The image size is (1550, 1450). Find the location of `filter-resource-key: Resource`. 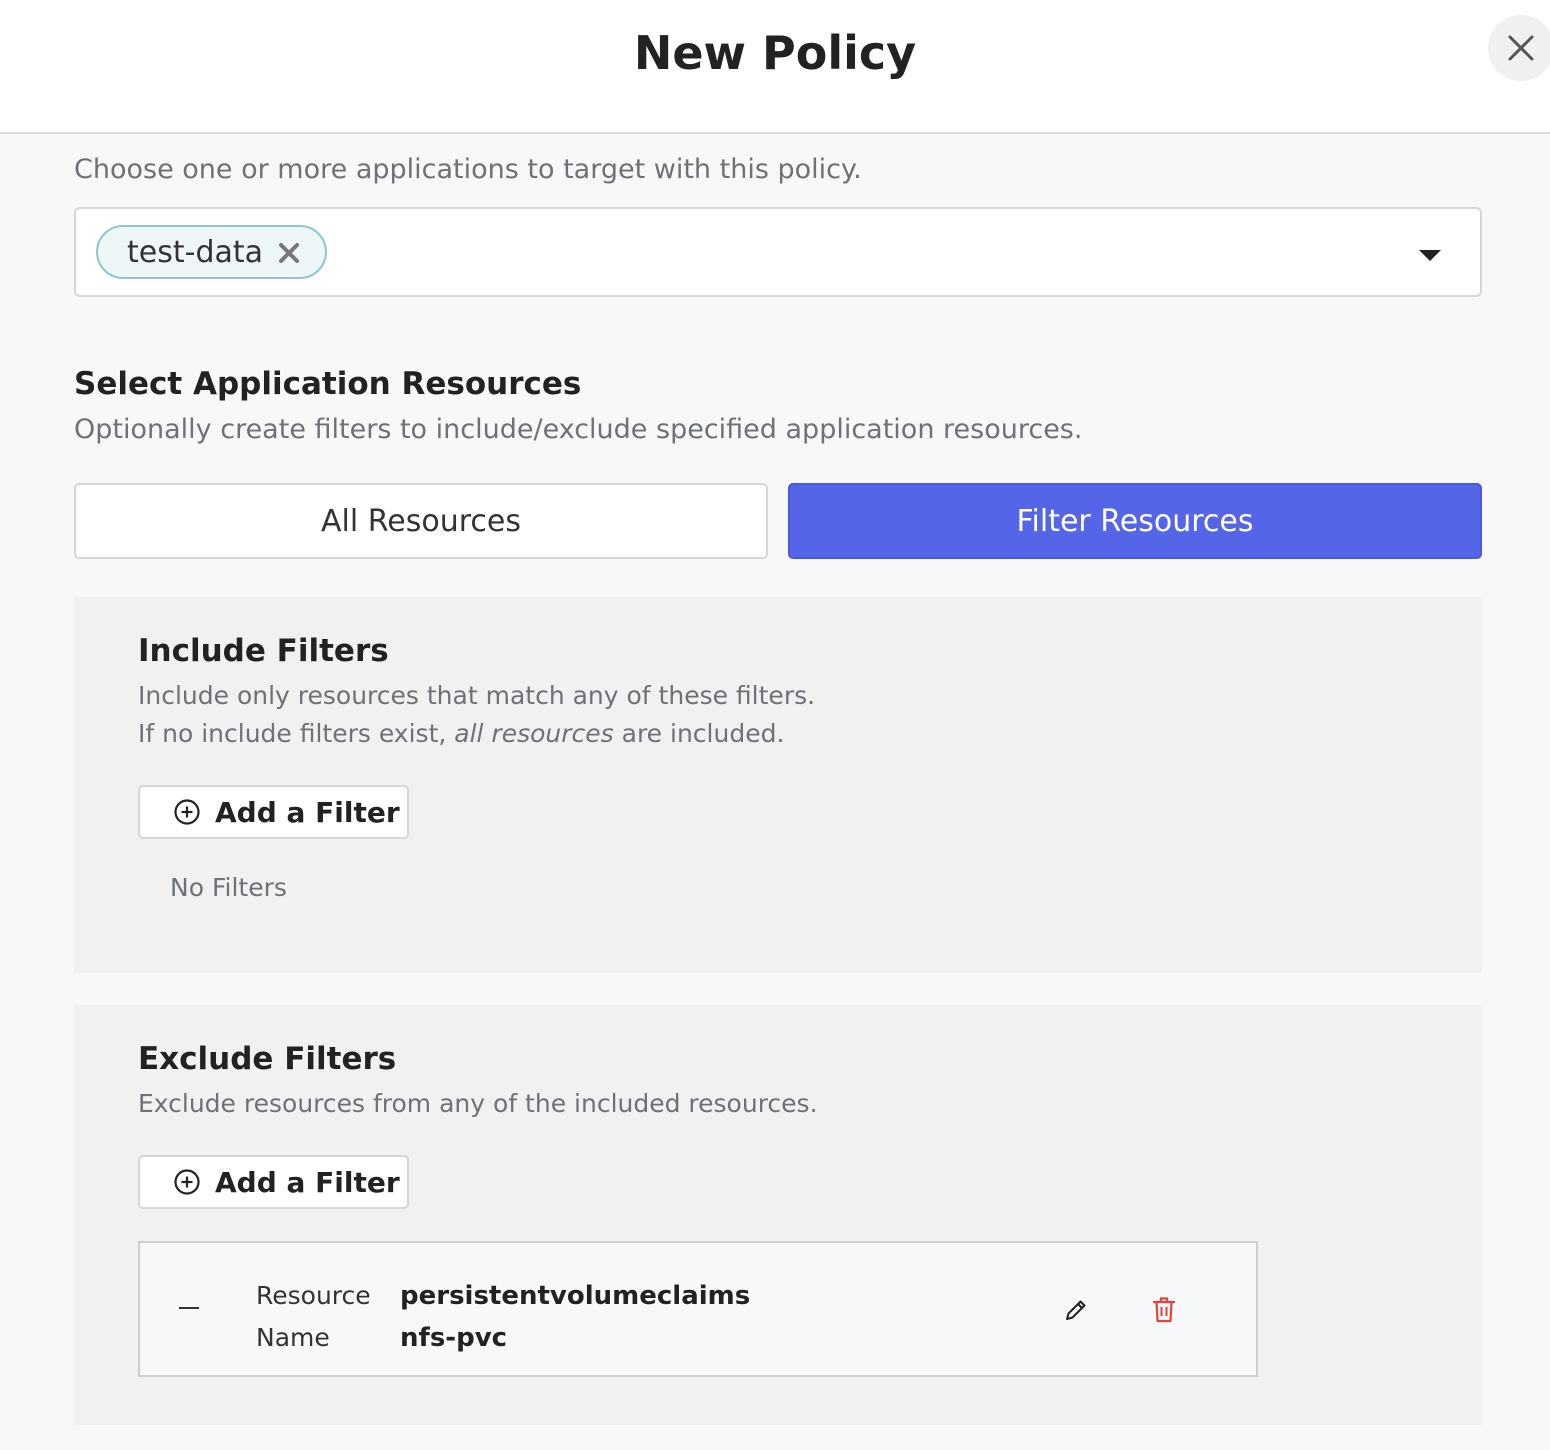

filter-resource-key: Resource is located at coordinates (313, 1295).